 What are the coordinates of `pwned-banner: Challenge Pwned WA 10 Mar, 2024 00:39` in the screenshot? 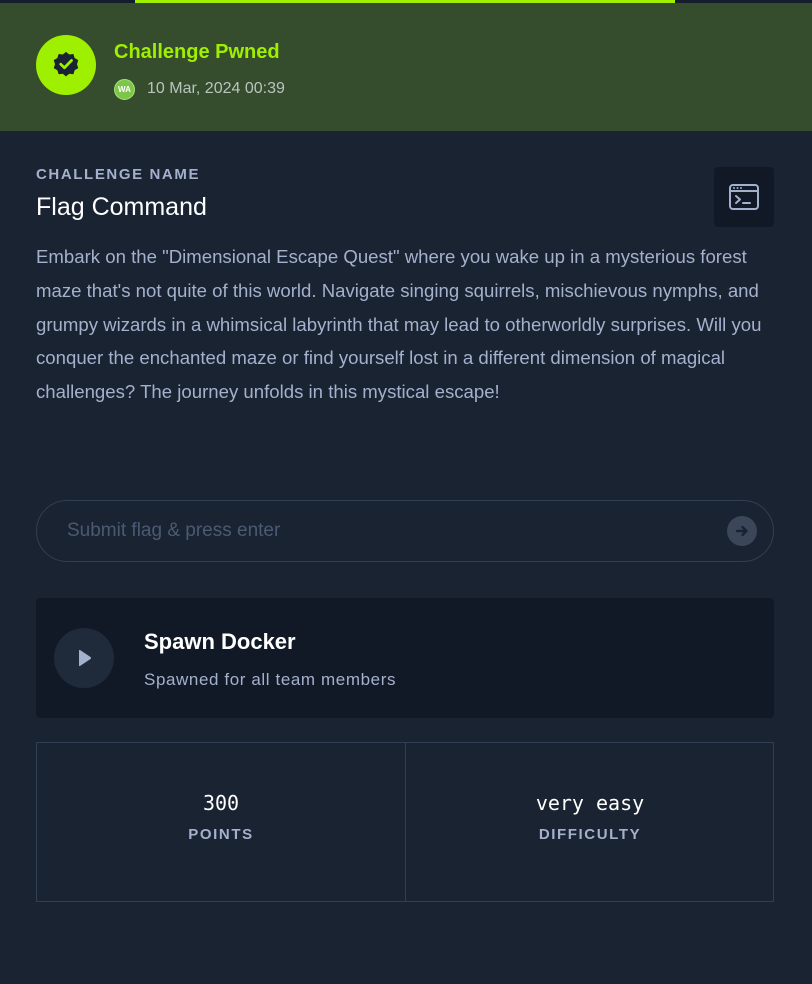 It's located at (406, 67).